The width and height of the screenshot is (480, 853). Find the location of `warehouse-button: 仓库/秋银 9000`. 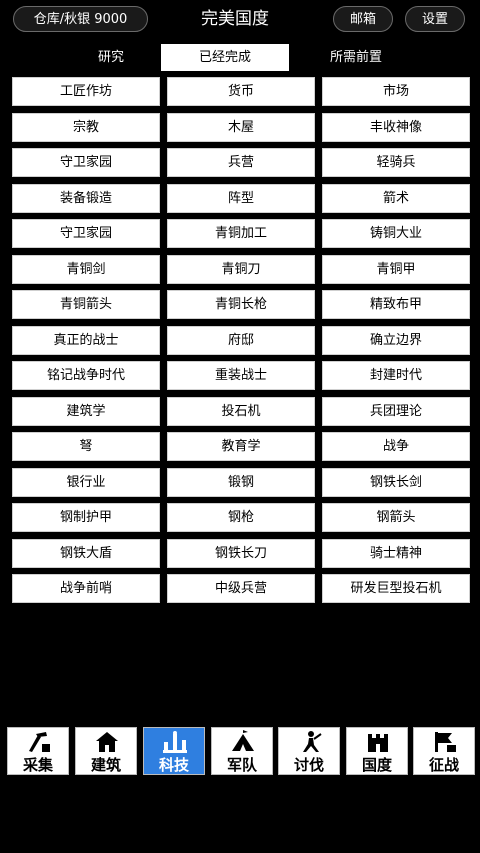

warehouse-button: 仓库/秋银 9000 is located at coordinates (80, 19).